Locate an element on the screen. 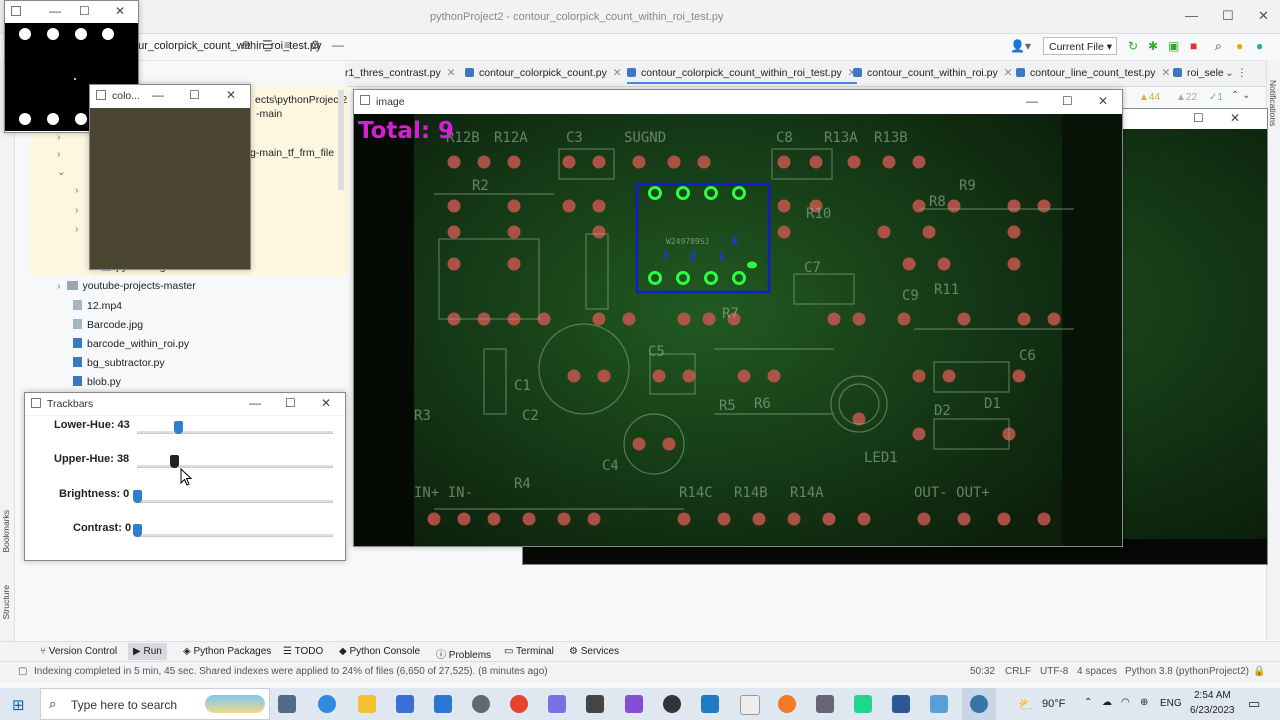  tree-item-file: Barcode.jpg is located at coordinates (108, 325).